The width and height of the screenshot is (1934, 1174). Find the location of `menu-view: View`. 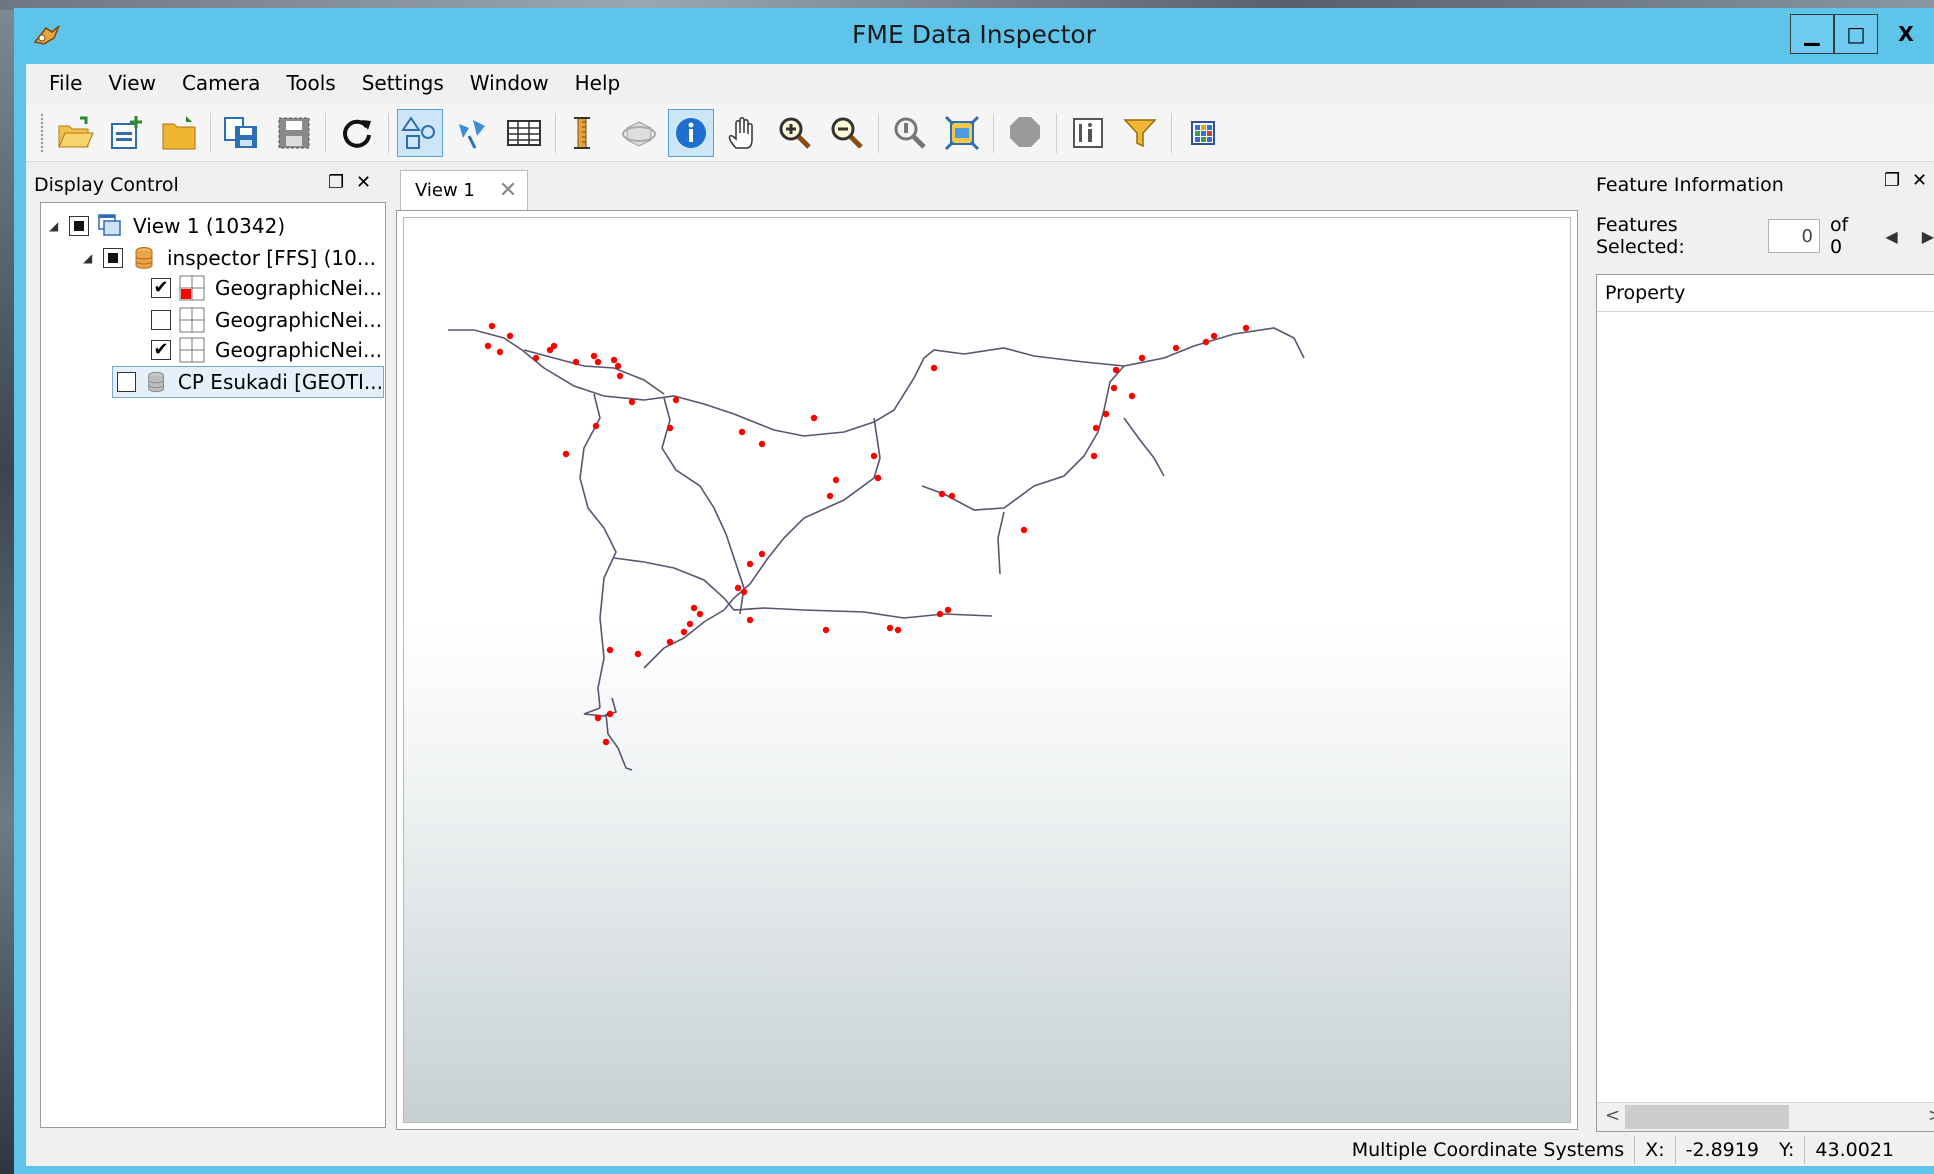

menu-view: View is located at coordinates (131, 83).